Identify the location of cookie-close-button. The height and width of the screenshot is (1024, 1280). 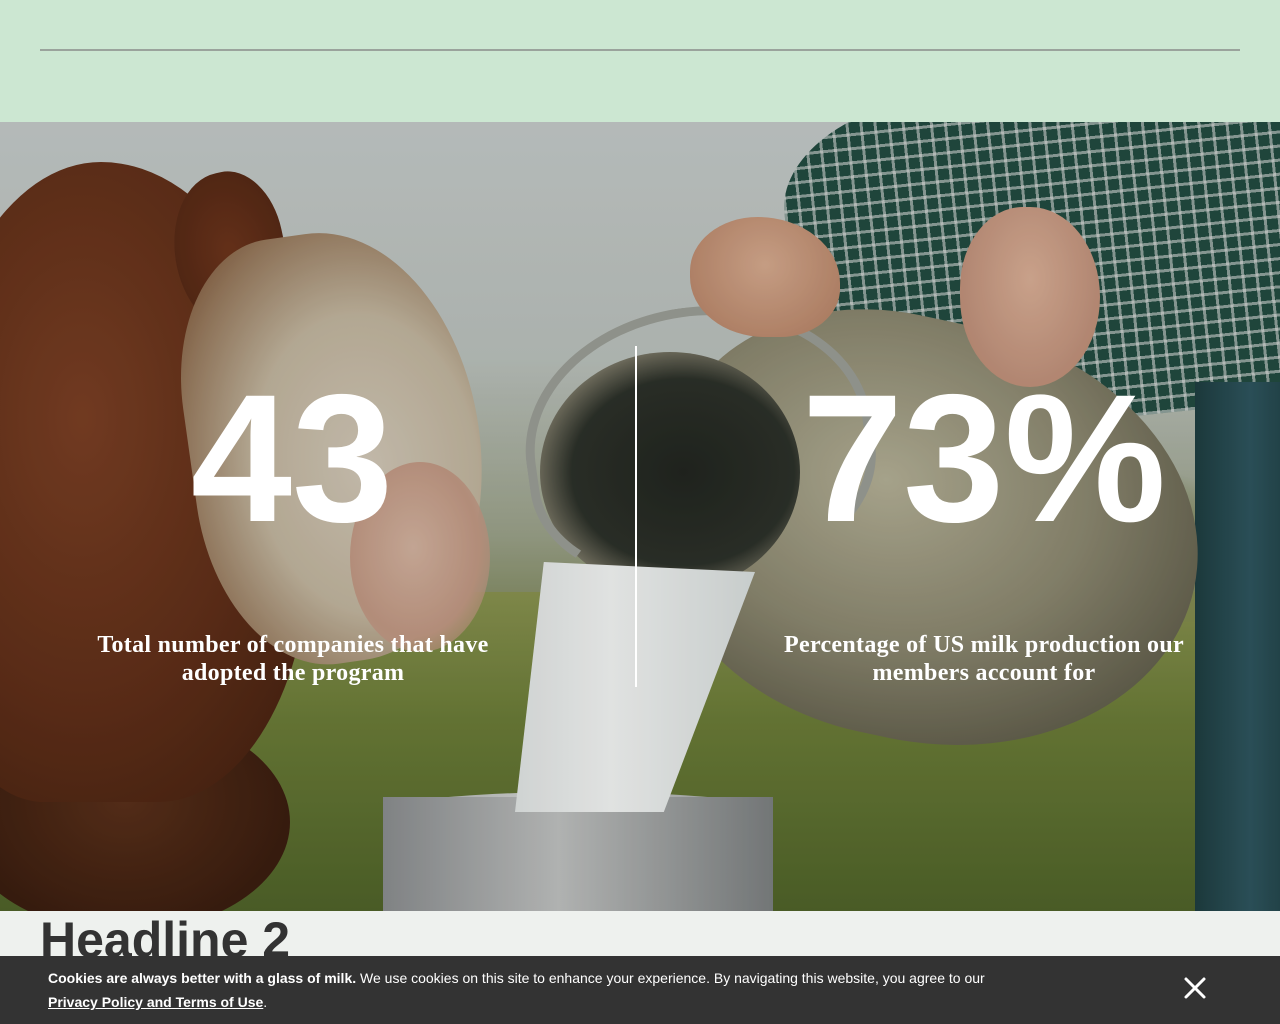
(1195, 988).